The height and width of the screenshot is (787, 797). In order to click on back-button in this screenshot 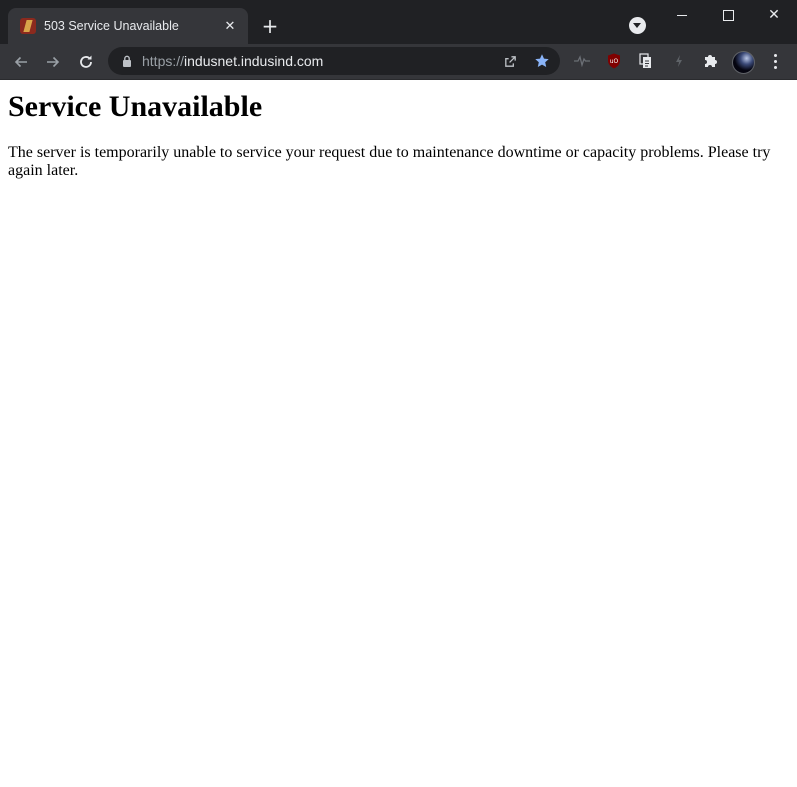, I will do `click(21, 62)`.